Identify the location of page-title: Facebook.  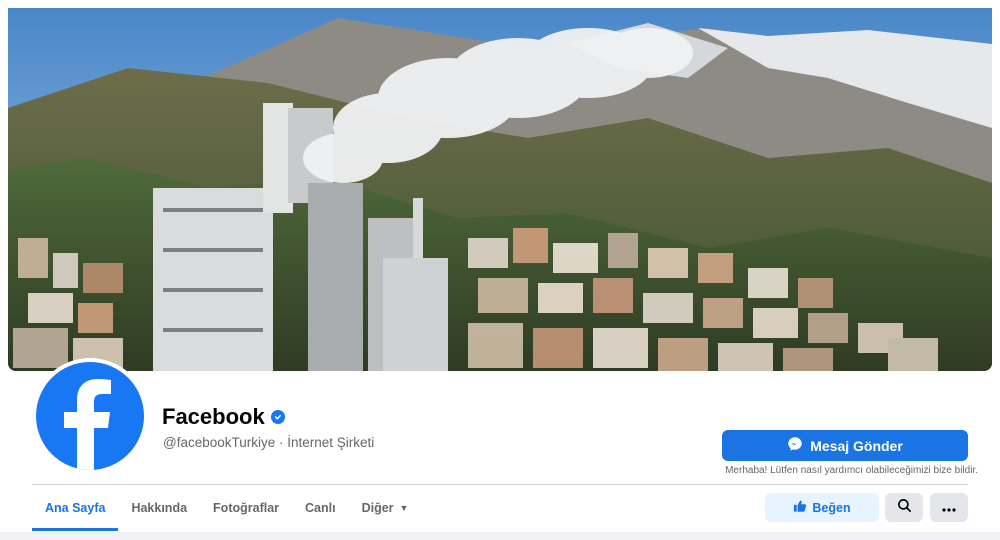
(223, 417).